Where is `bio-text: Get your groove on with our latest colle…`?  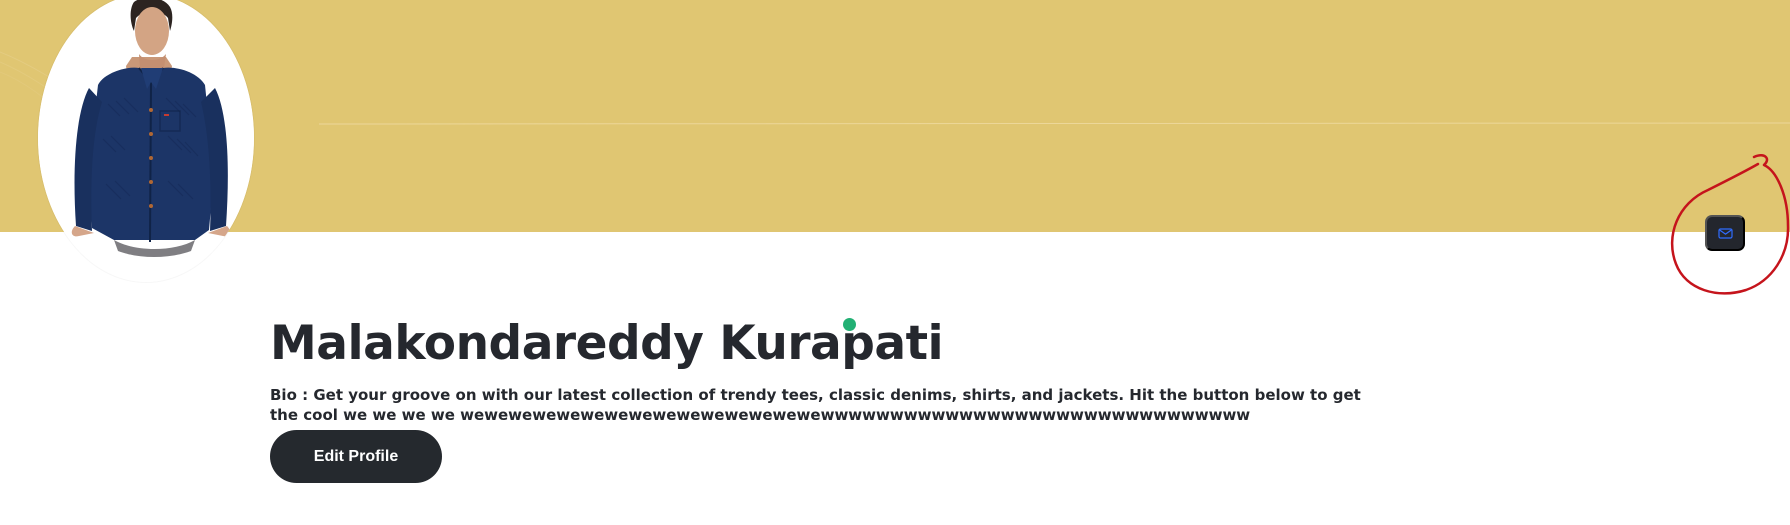 bio-text: Get your groove on with our latest colle… is located at coordinates (815, 405).